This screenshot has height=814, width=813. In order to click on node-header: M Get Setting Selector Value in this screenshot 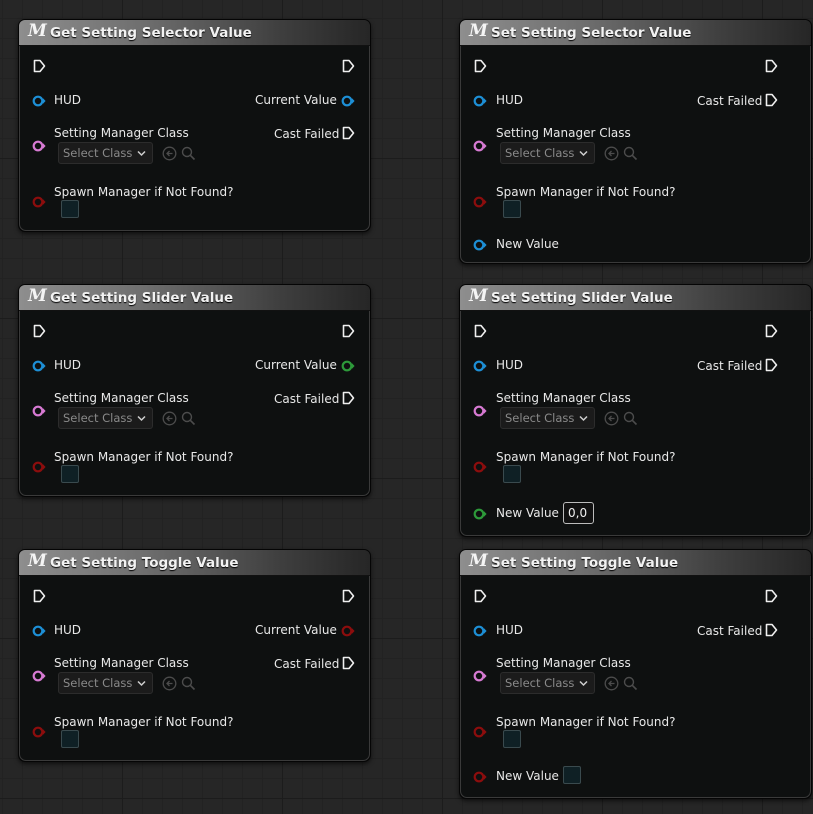, I will do `click(194, 33)`.